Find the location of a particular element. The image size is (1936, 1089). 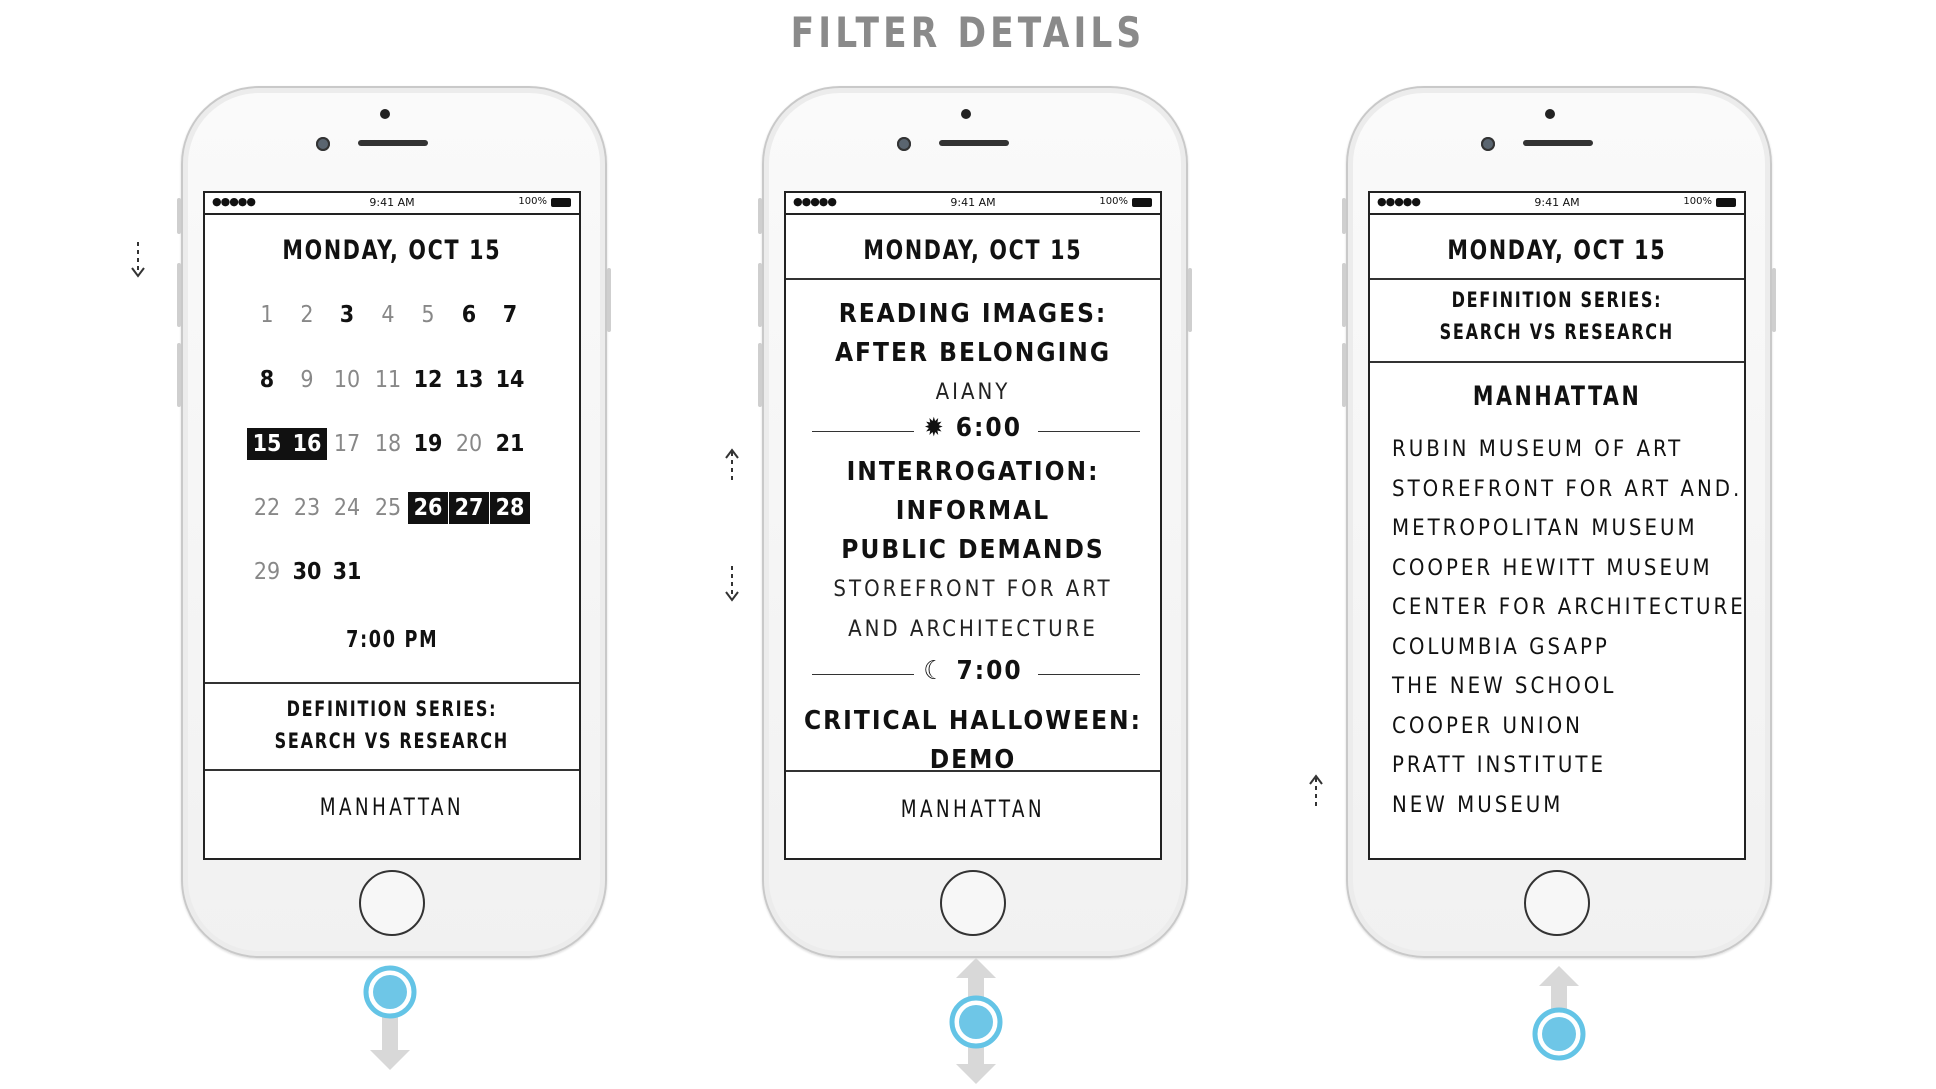

venue-item: METROPOLITAN MUSEUM is located at coordinates (1557, 529).